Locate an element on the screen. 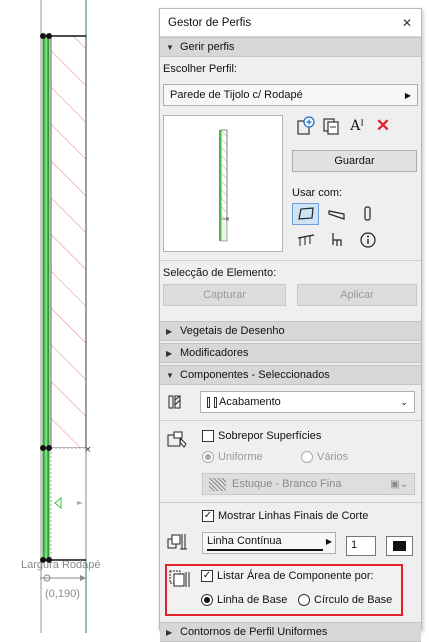  duplicate-icon is located at coordinates (331, 126).